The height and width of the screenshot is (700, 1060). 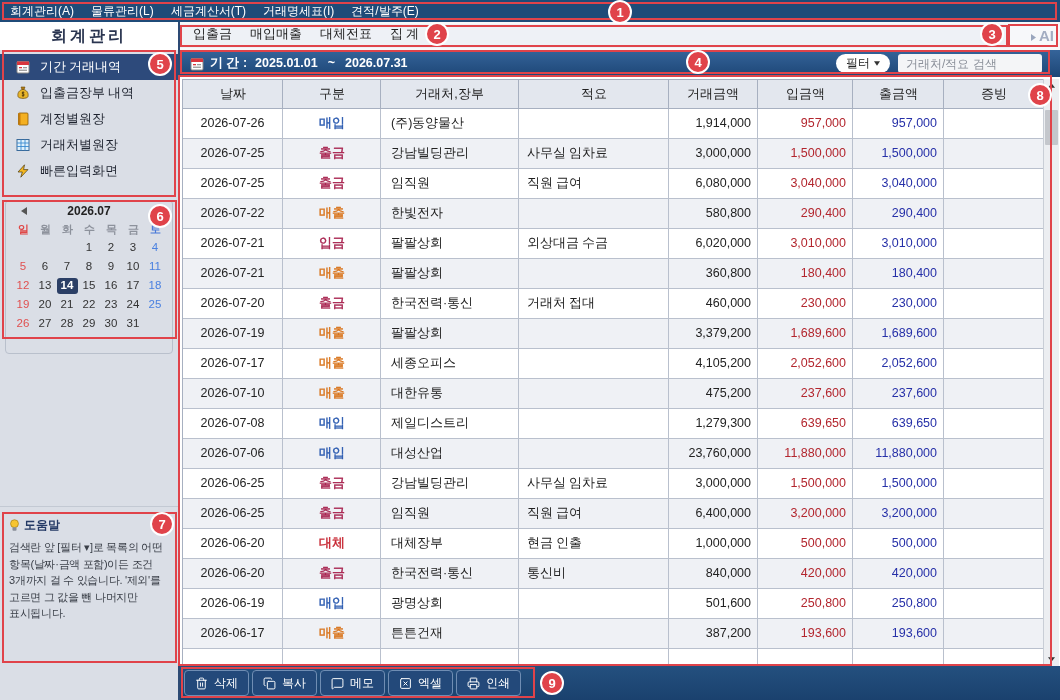 I want to click on step-number-badge: 9, so click(x=552, y=683).